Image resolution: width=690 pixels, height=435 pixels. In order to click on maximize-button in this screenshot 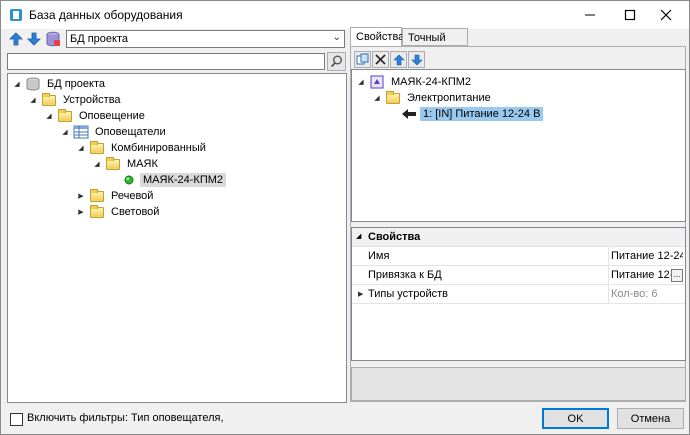, I will do `click(630, 15)`.